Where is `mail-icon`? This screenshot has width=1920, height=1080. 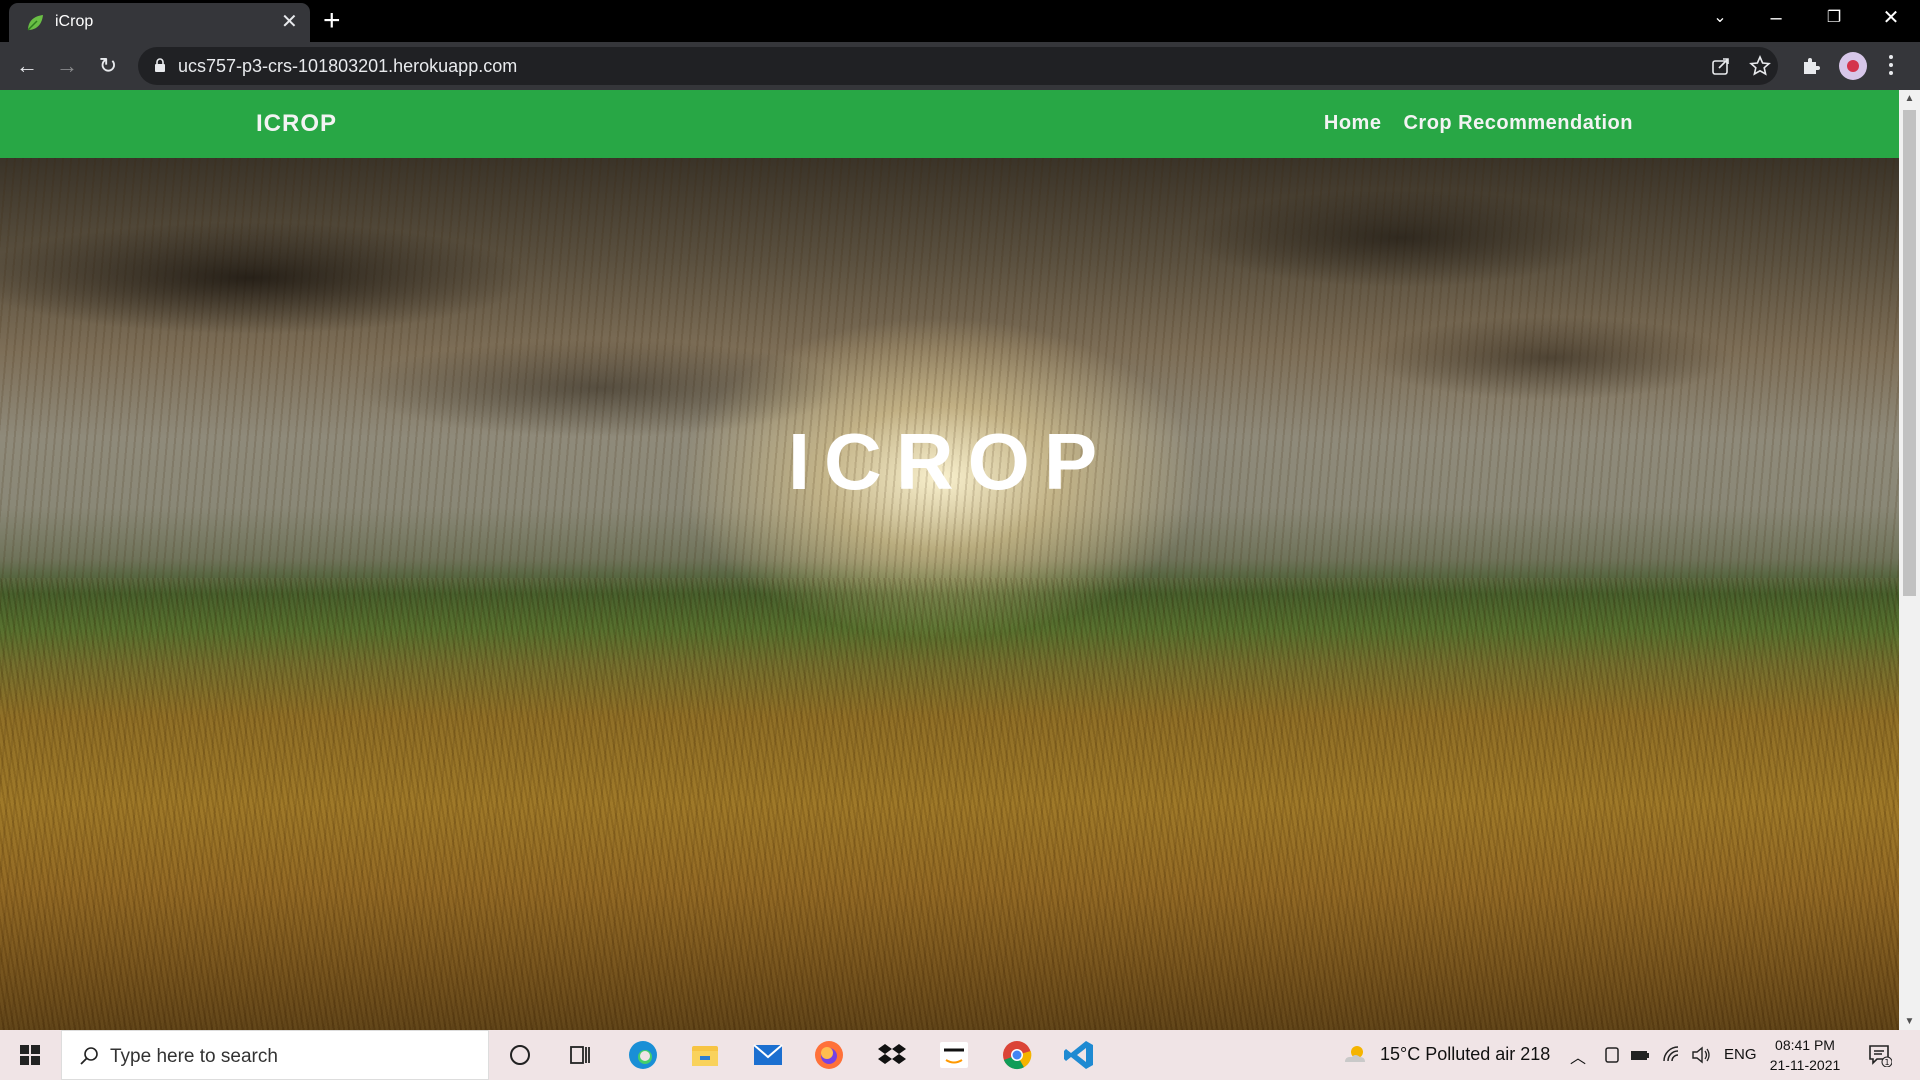
mail-icon is located at coordinates (768, 1055).